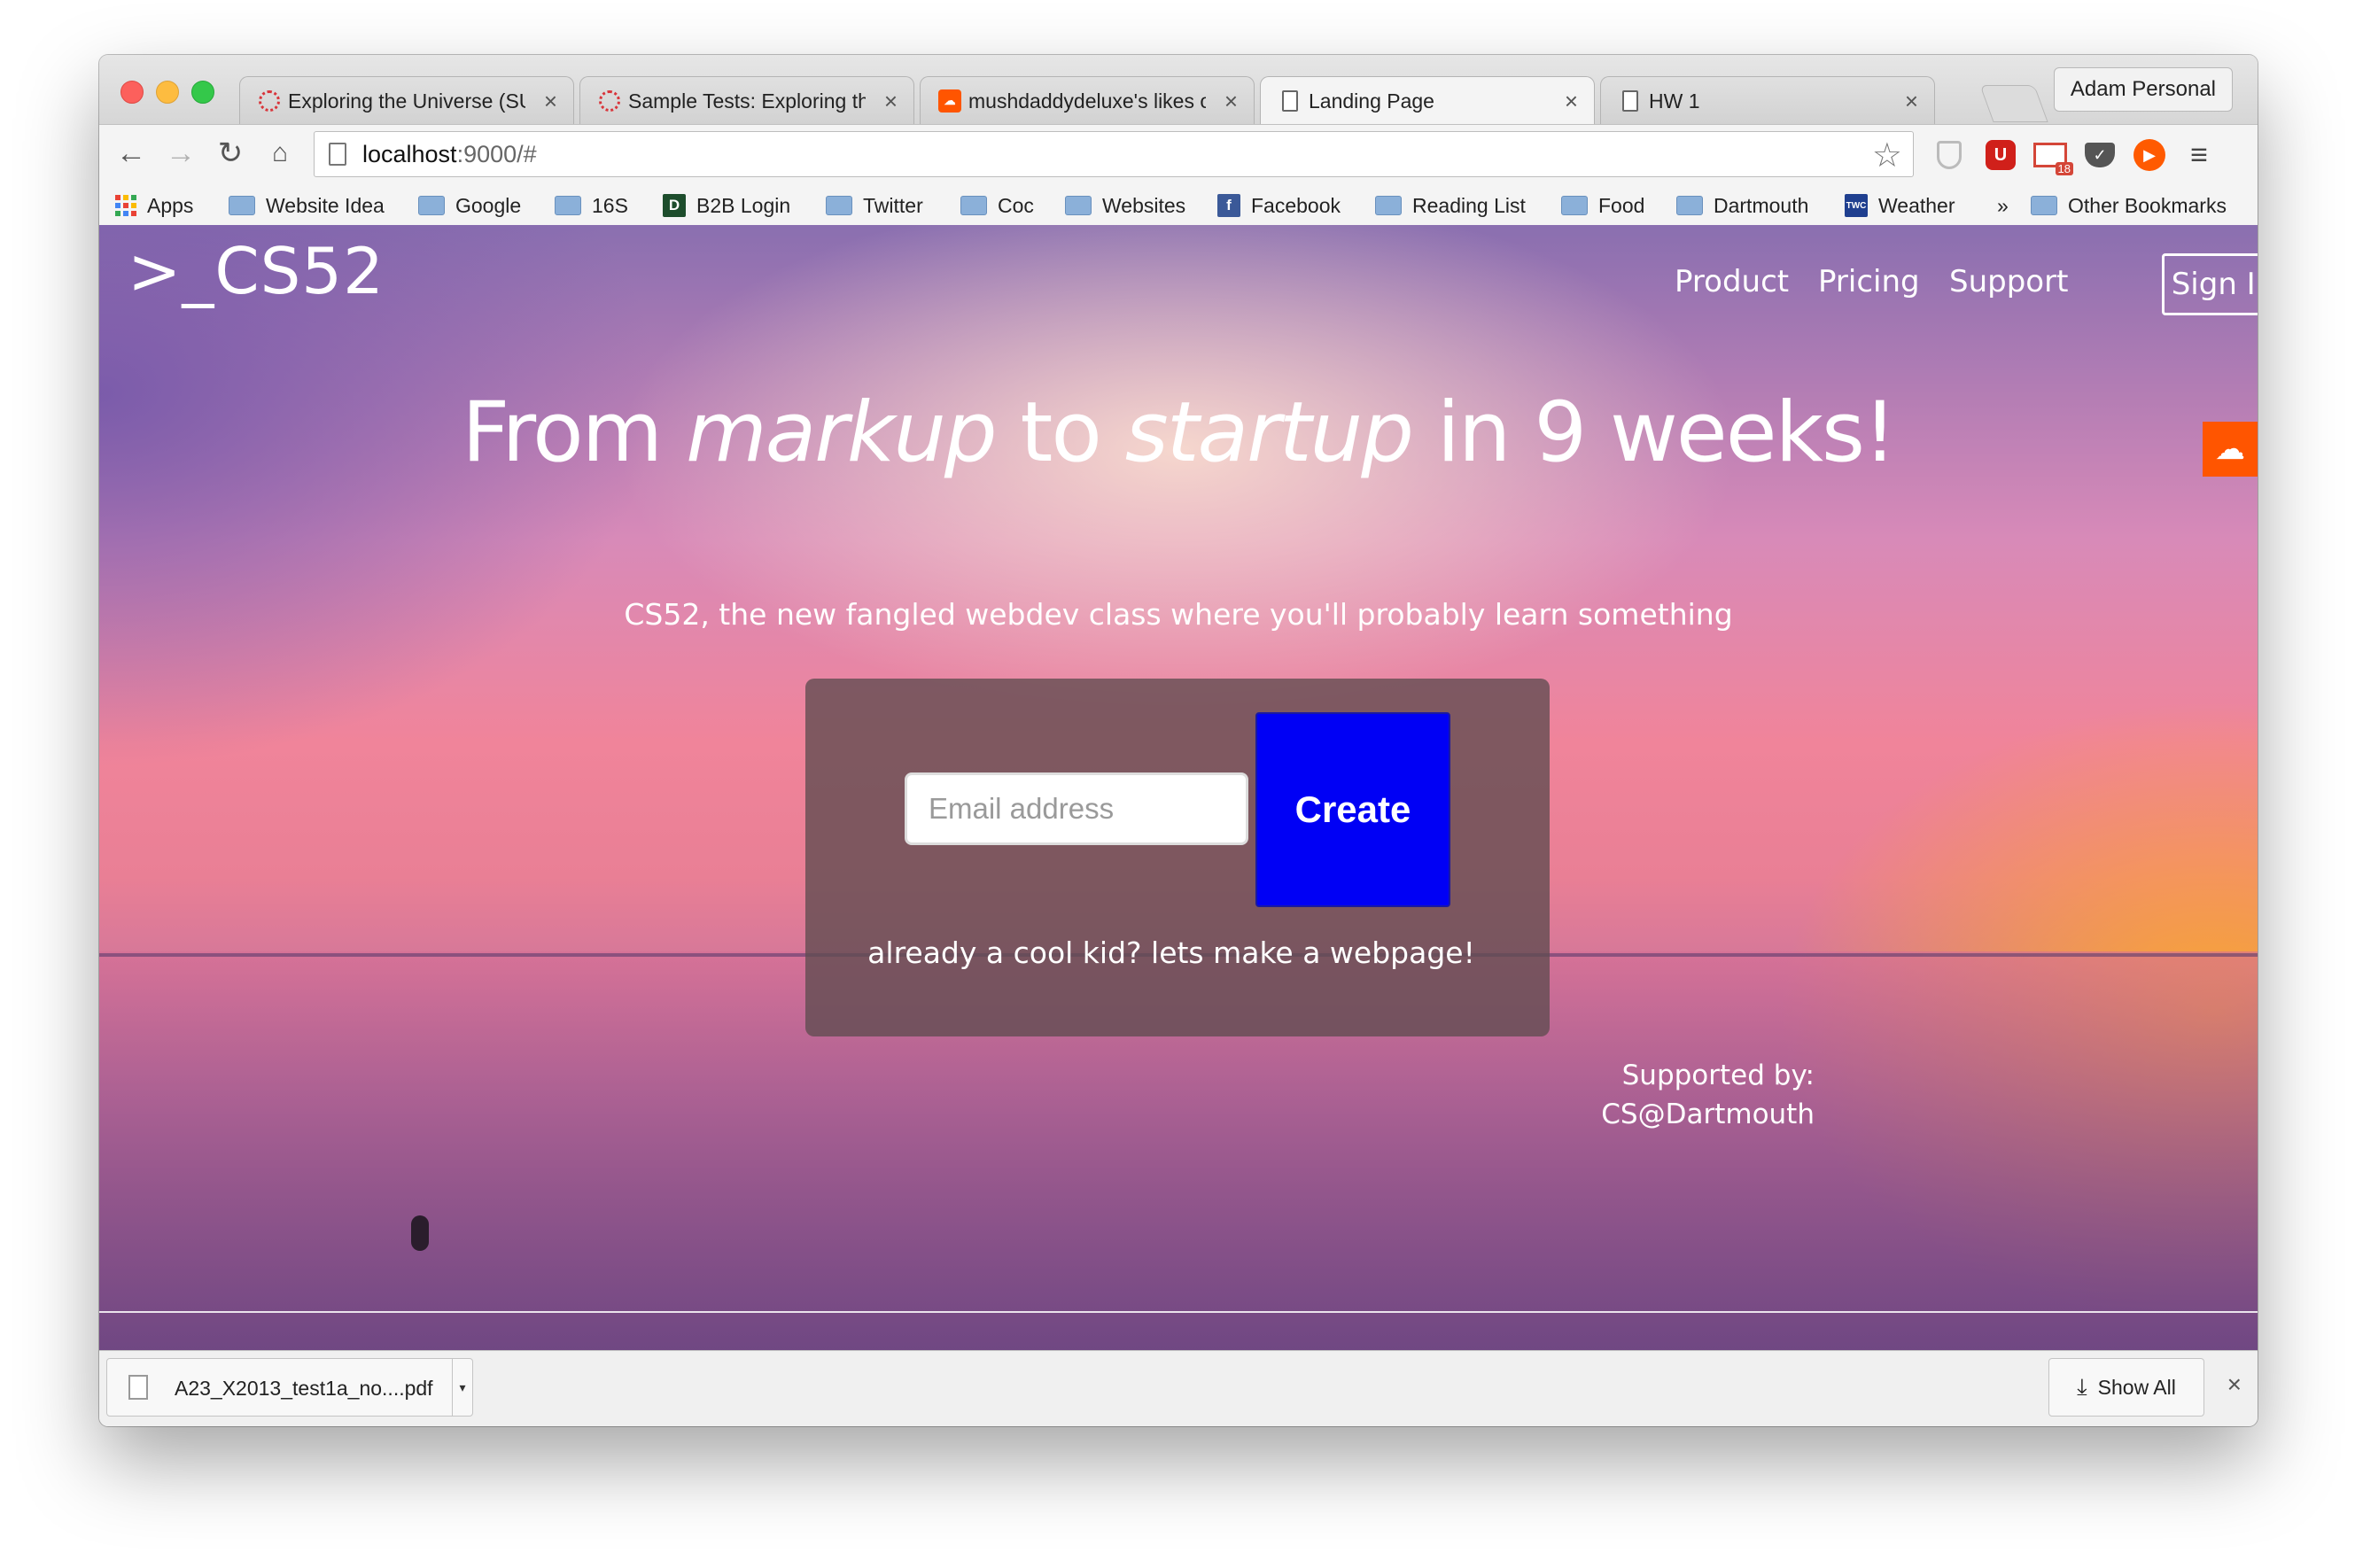 The image size is (2355, 1568). What do you see at coordinates (1114, 154) in the screenshot?
I see `address-bar: localhost:9000/# ☆` at bounding box center [1114, 154].